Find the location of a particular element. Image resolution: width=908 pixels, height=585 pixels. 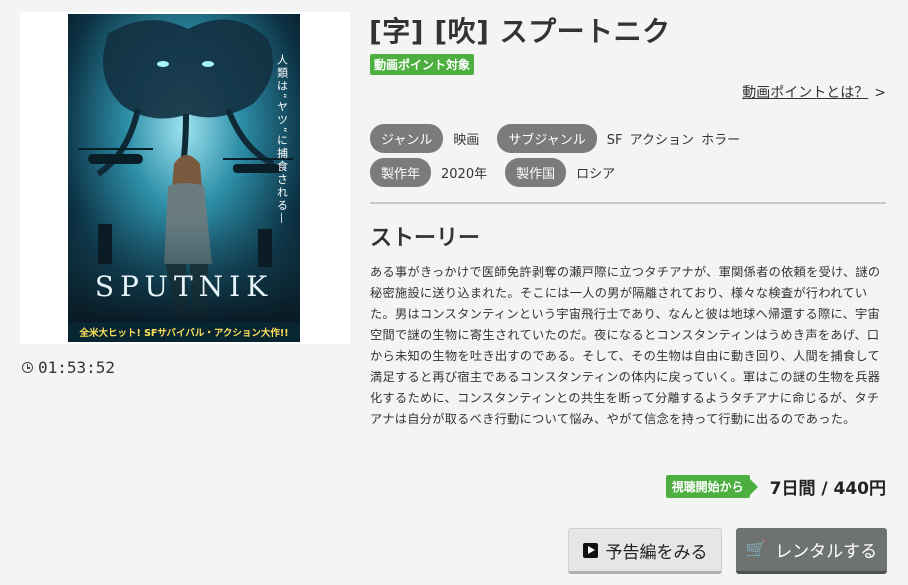

country-tag: 製作国 is located at coordinates (536, 172).